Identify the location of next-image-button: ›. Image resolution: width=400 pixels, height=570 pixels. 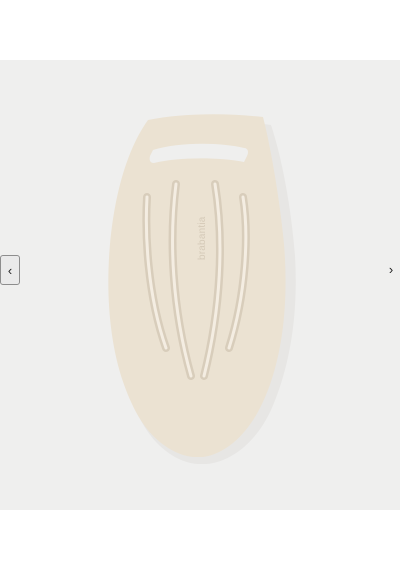
(391, 269).